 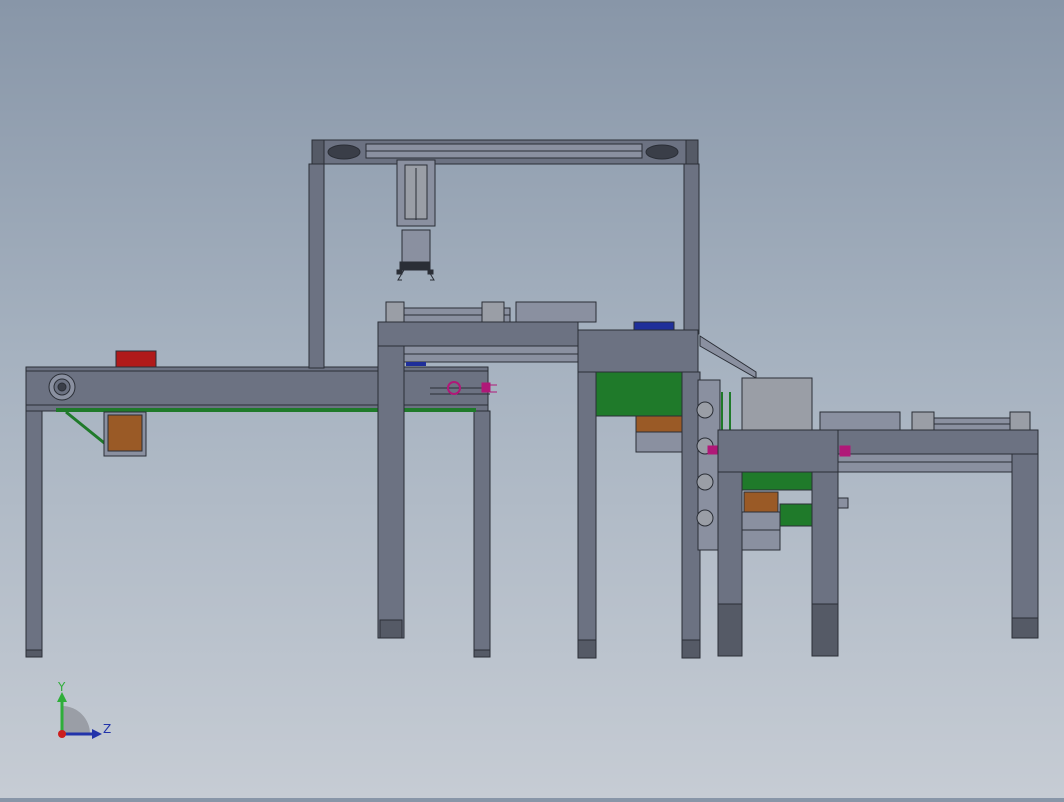 I want to click on z-axis-label: Z, so click(x=107, y=729).